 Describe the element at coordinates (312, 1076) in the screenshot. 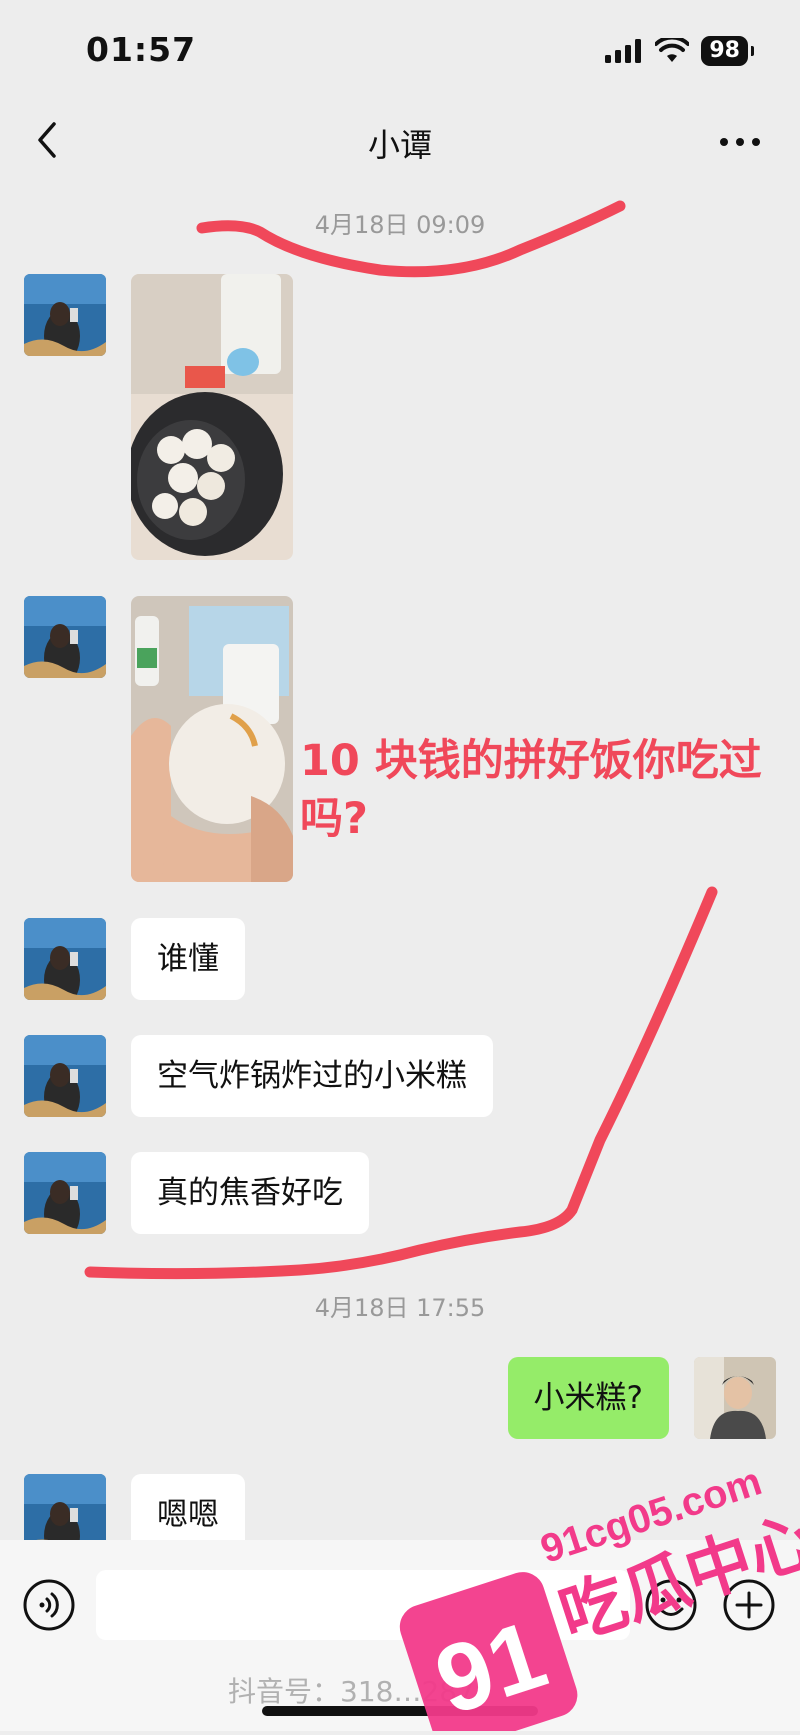

I see `message-bubble: 空气炸锅炸过的小米糕` at that location.